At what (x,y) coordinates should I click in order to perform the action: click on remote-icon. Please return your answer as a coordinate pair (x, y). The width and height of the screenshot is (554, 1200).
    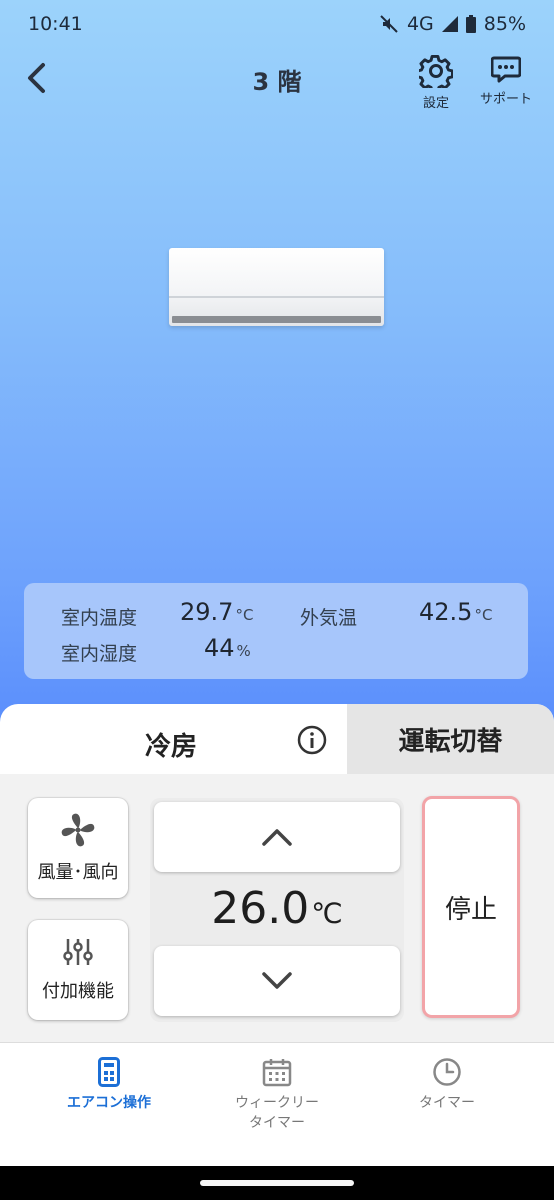
    Looking at the image, I should click on (109, 1072).